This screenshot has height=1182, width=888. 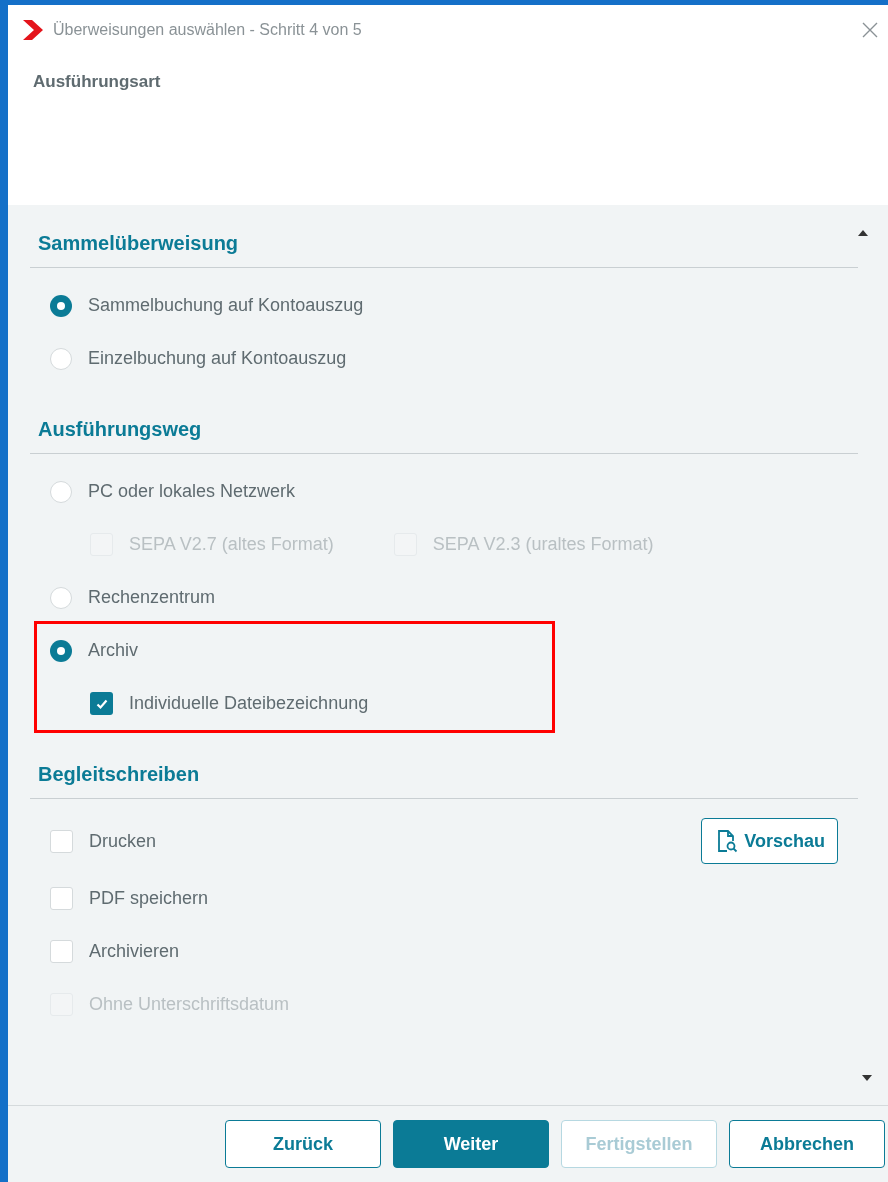 I want to click on preview-button: Vorschau, so click(x=769, y=841).